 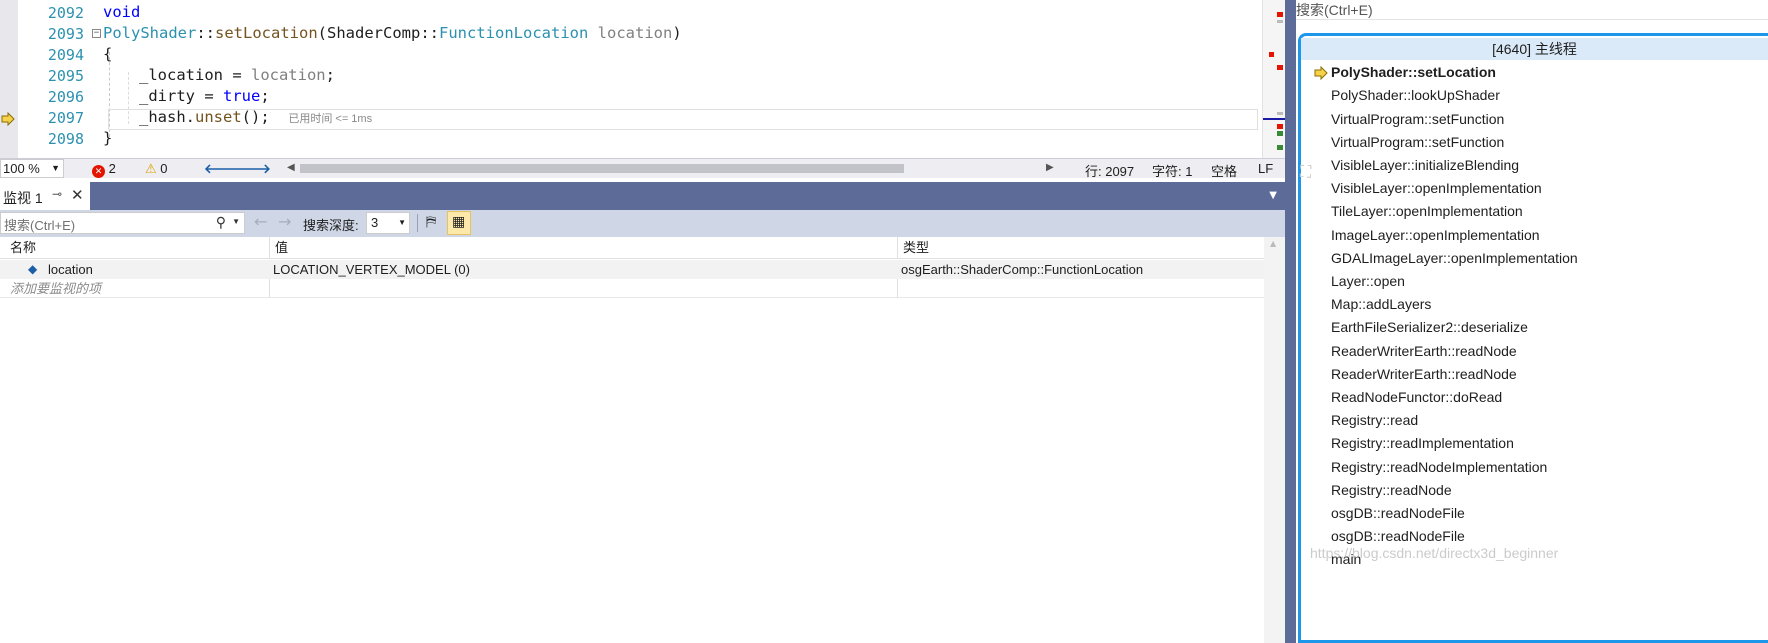 What do you see at coordinates (291, 167) in the screenshot?
I see `scroll-left-icon: ◀` at bounding box center [291, 167].